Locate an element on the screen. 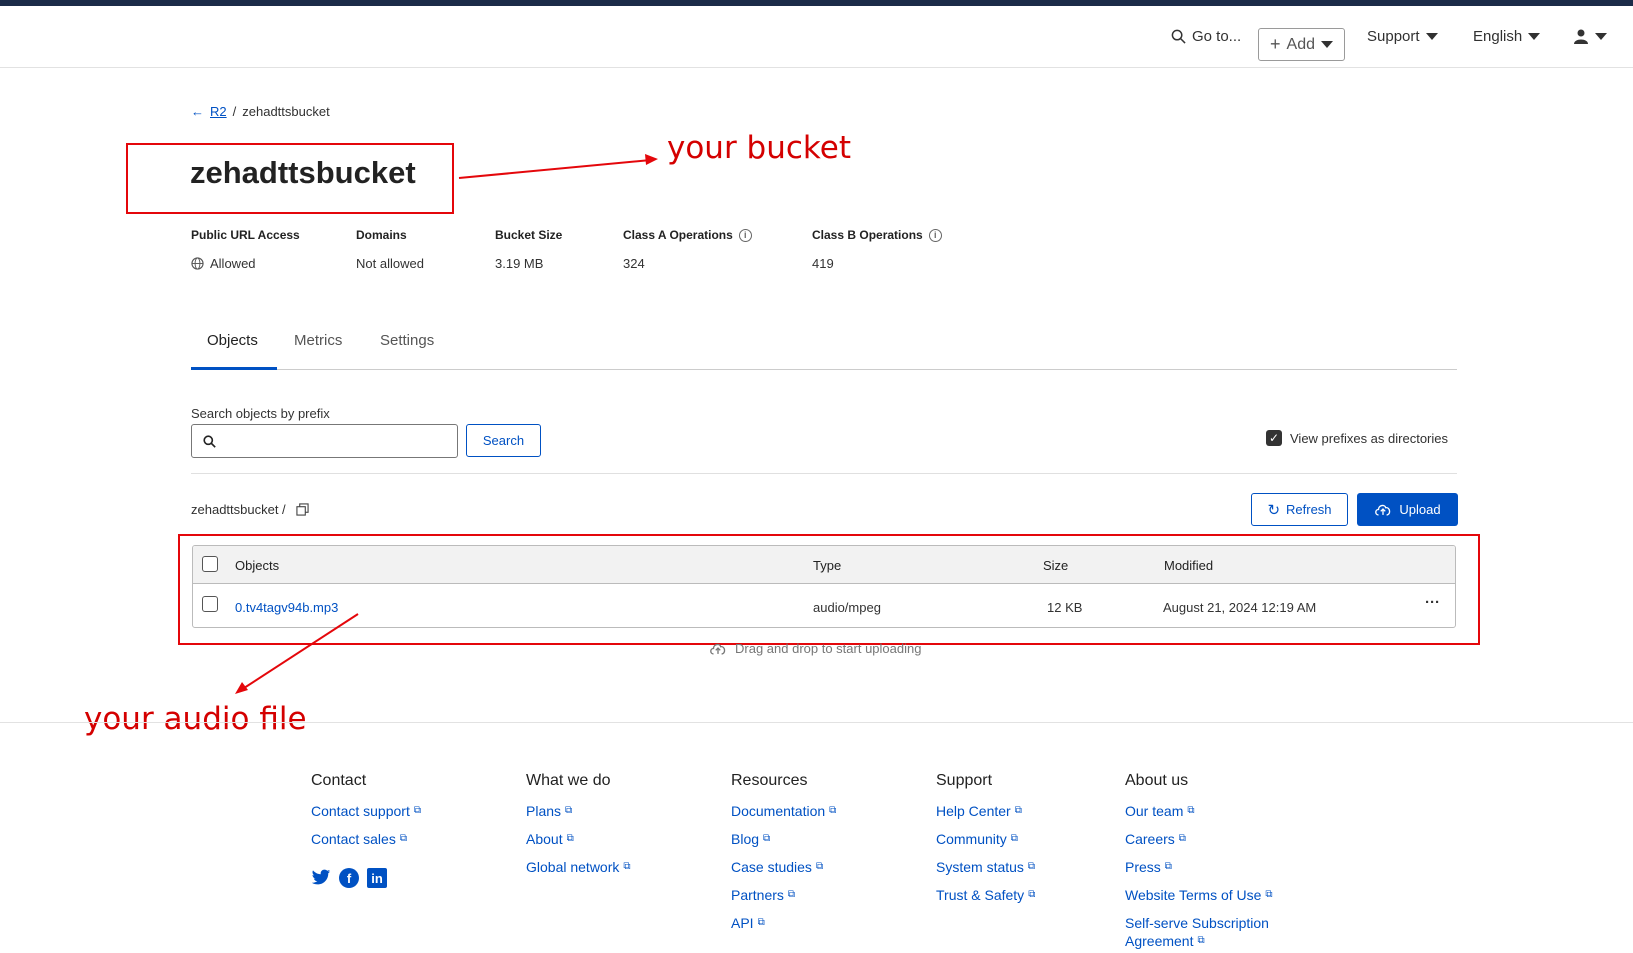 The height and width of the screenshot is (953, 1633). footer-link-contact-support: Contact support ⧉ is located at coordinates (366, 811).